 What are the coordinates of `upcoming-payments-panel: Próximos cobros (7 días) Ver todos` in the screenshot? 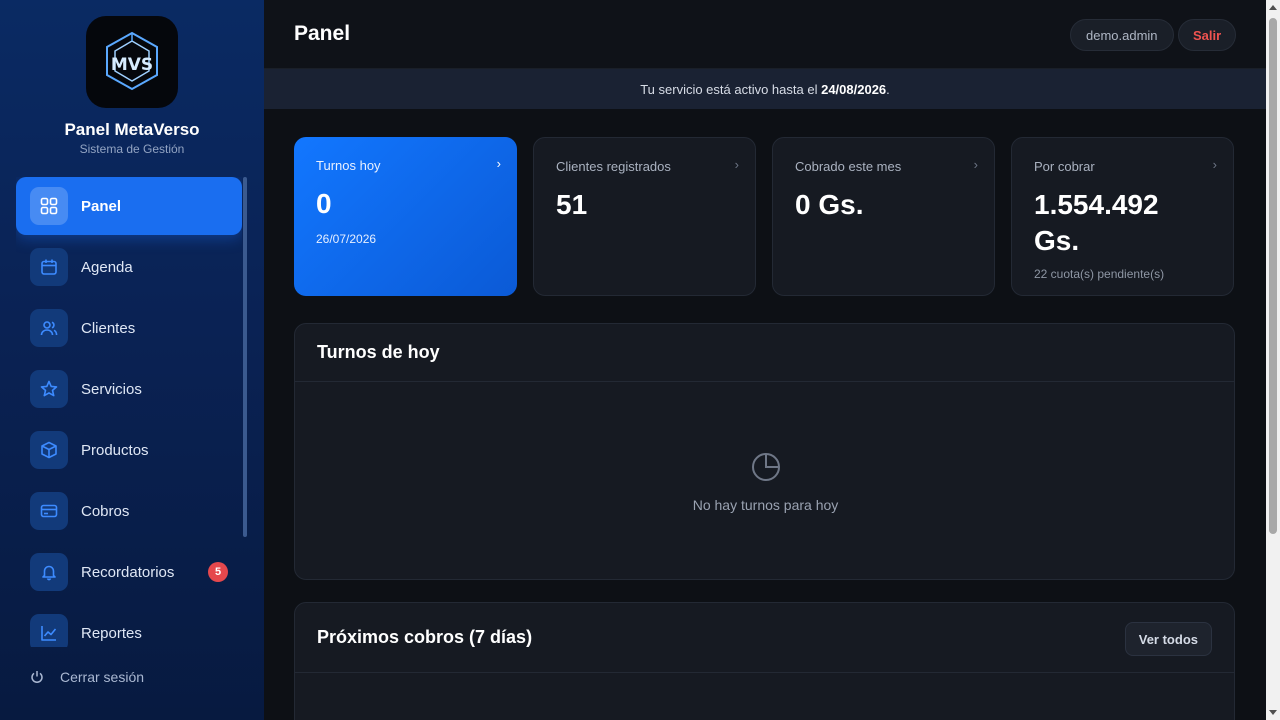 It's located at (764, 661).